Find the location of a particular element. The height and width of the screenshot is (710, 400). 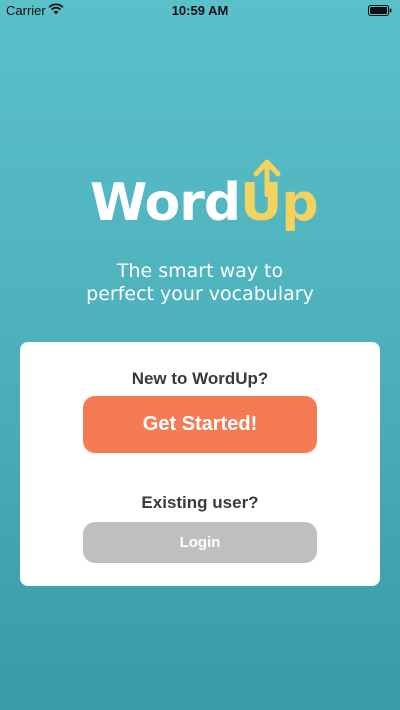

login-button: Login is located at coordinates (200, 542).